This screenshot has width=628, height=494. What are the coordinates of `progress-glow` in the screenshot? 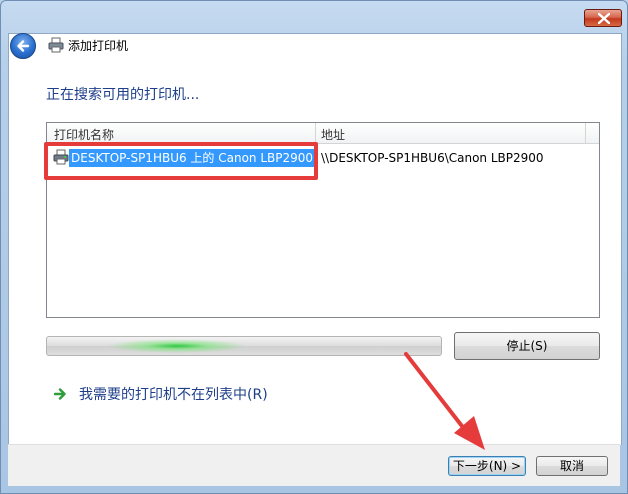 It's located at (177, 346).